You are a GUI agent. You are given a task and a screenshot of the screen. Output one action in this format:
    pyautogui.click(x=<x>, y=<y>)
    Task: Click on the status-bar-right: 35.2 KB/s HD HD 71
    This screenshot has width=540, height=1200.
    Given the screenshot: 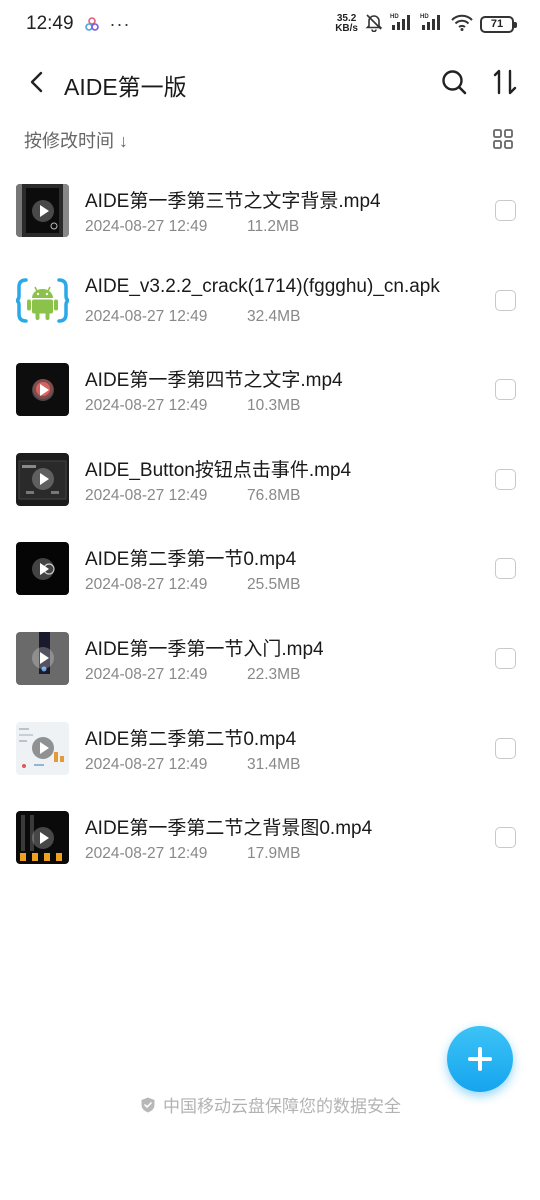 What is the action you would take?
    pyautogui.click(x=426, y=24)
    